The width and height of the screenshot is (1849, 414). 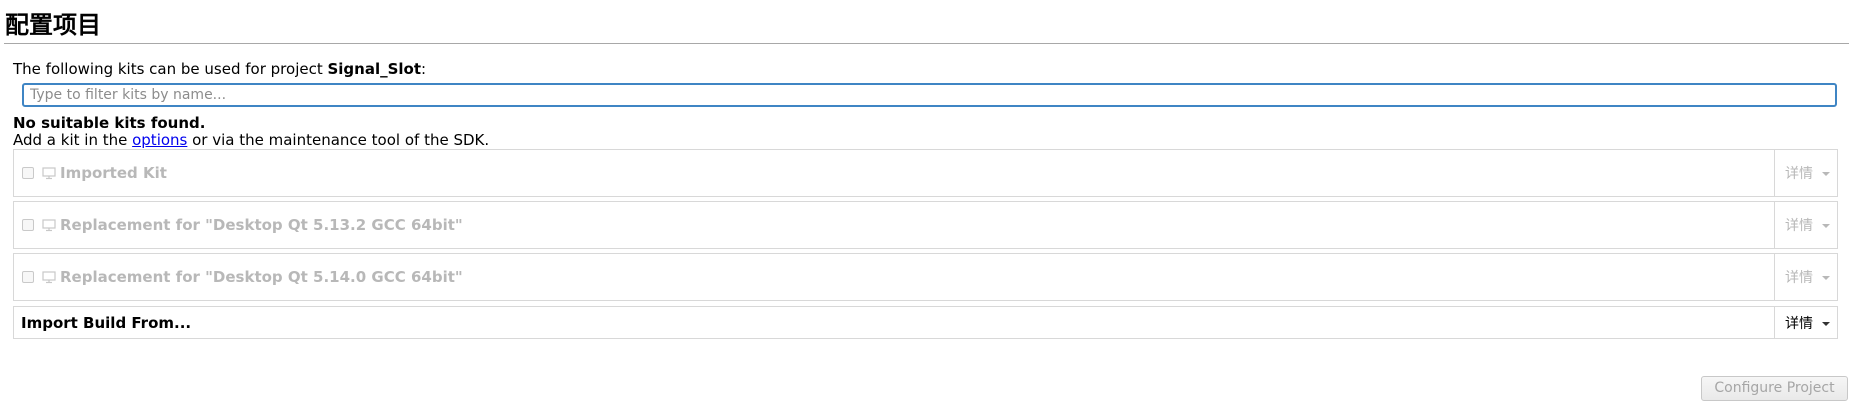 What do you see at coordinates (159, 140) in the screenshot?
I see `options-link: options` at bounding box center [159, 140].